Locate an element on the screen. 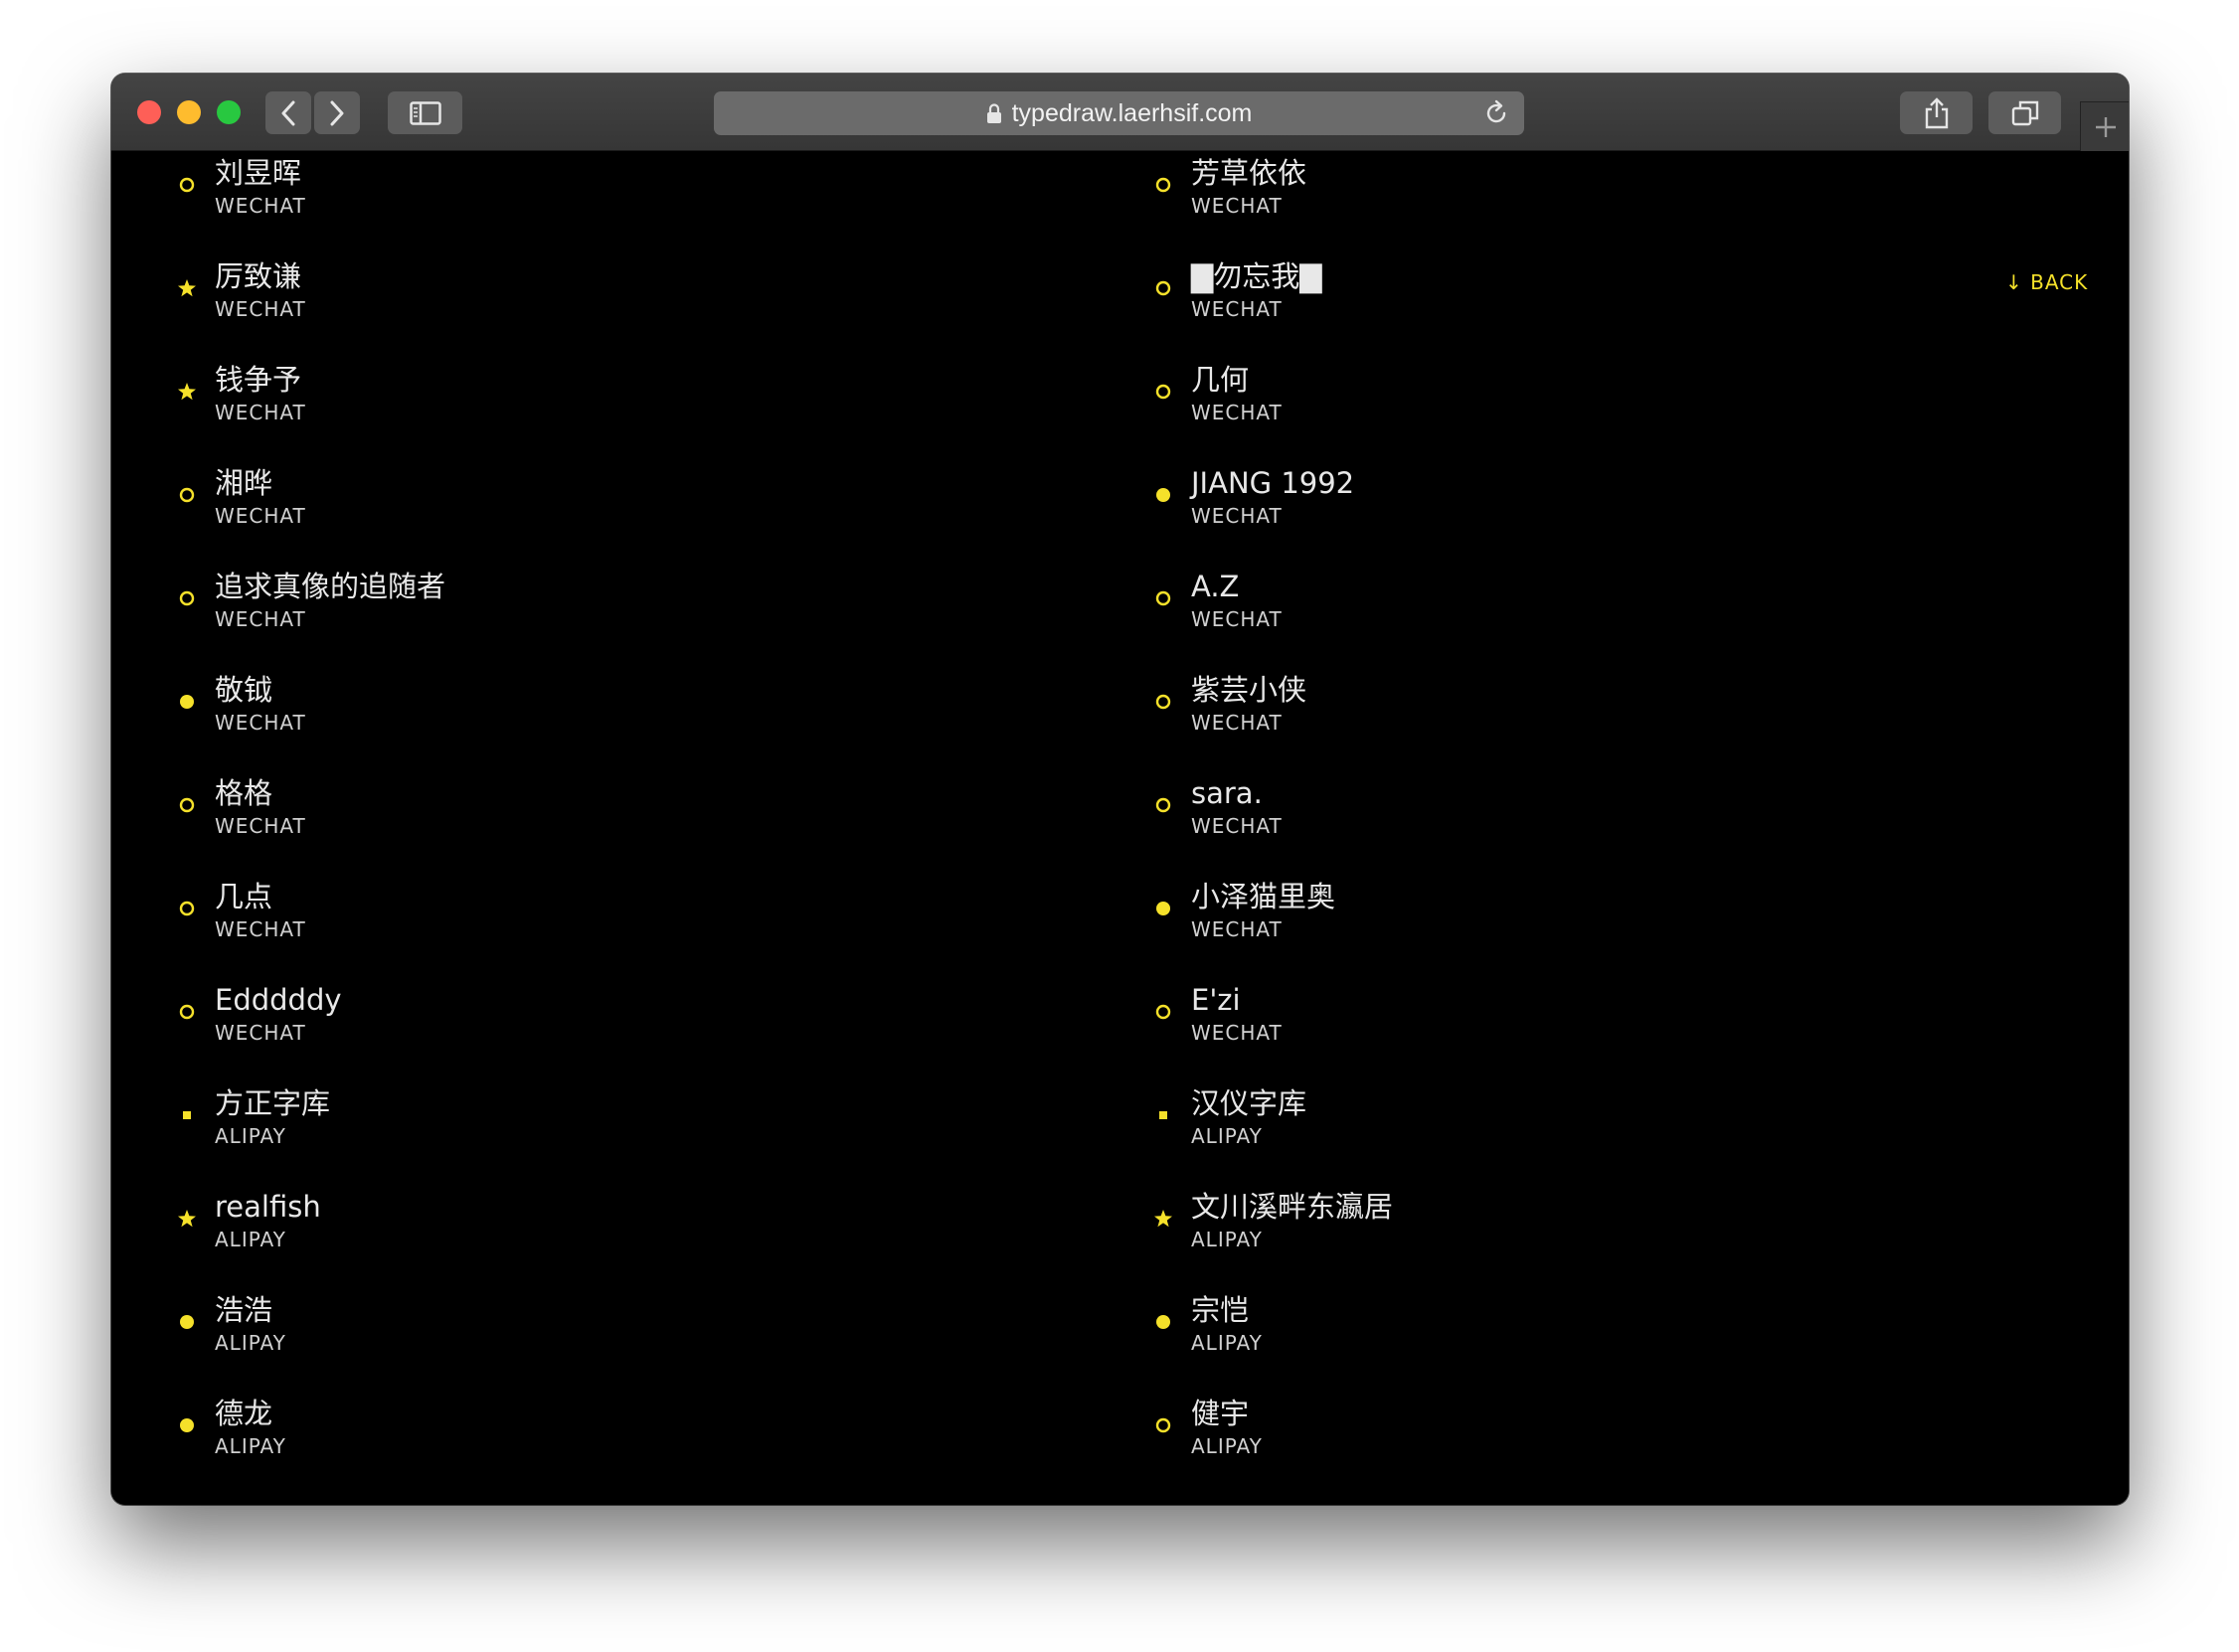 The width and height of the screenshot is (2239, 1652). close-window-button is located at coordinates (149, 112).